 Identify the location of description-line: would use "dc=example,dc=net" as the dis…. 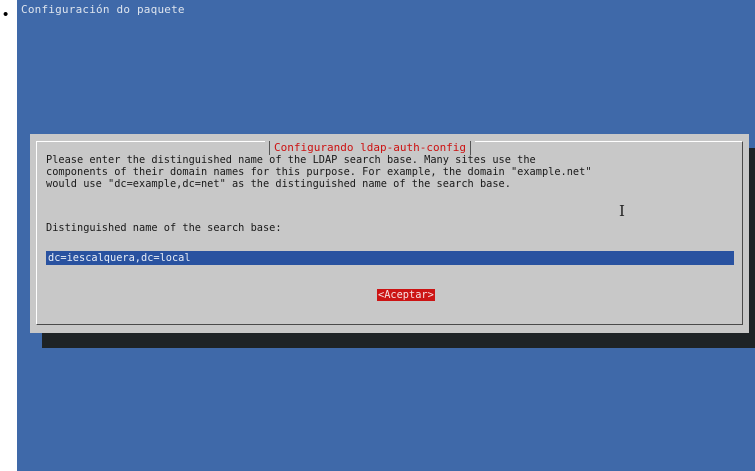
(278, 184).